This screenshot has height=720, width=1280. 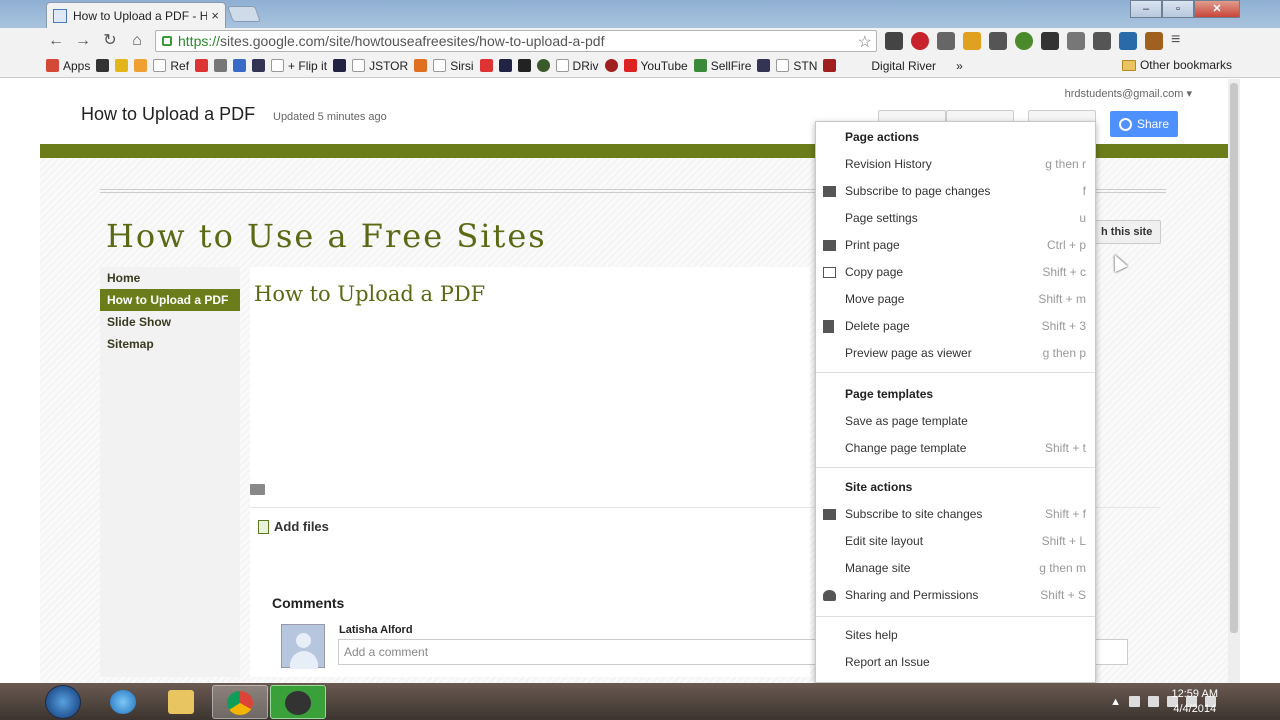 What do you see at coordinates (299, 66) in the screenshot?
I see `bookmark-flip-it: + Flip it` at bounding box center [299, 66].